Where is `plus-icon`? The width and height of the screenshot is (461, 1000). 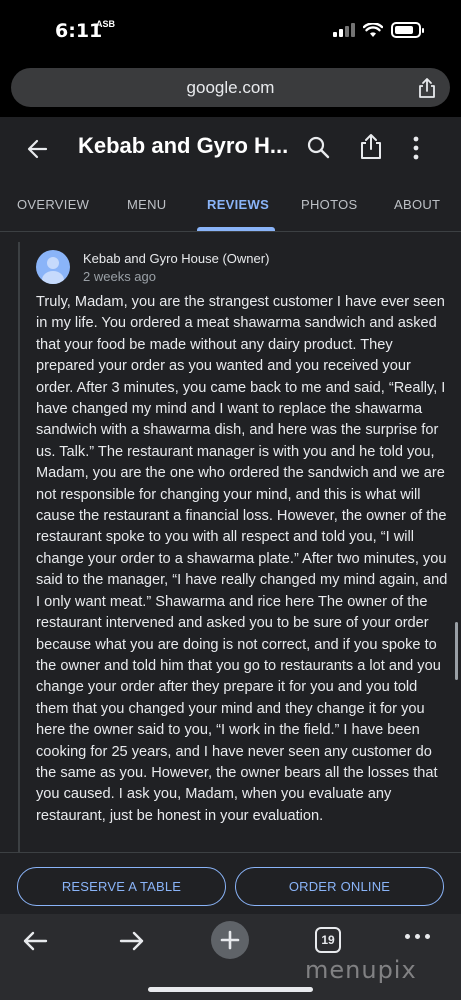 plus-icon is located at coordinates (230, 940).